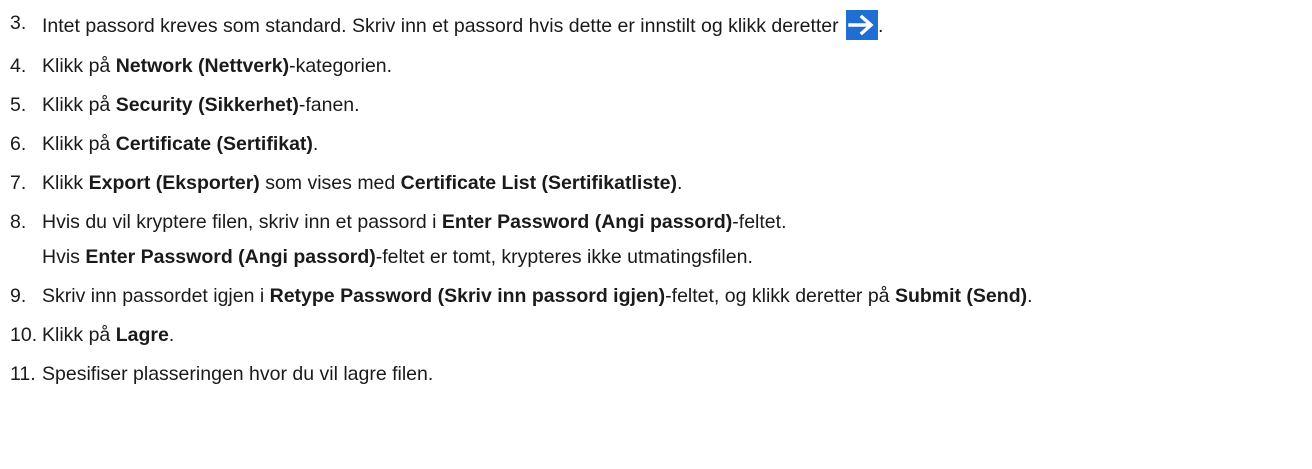  I want to click on step-number: 11., so click(23, 374).